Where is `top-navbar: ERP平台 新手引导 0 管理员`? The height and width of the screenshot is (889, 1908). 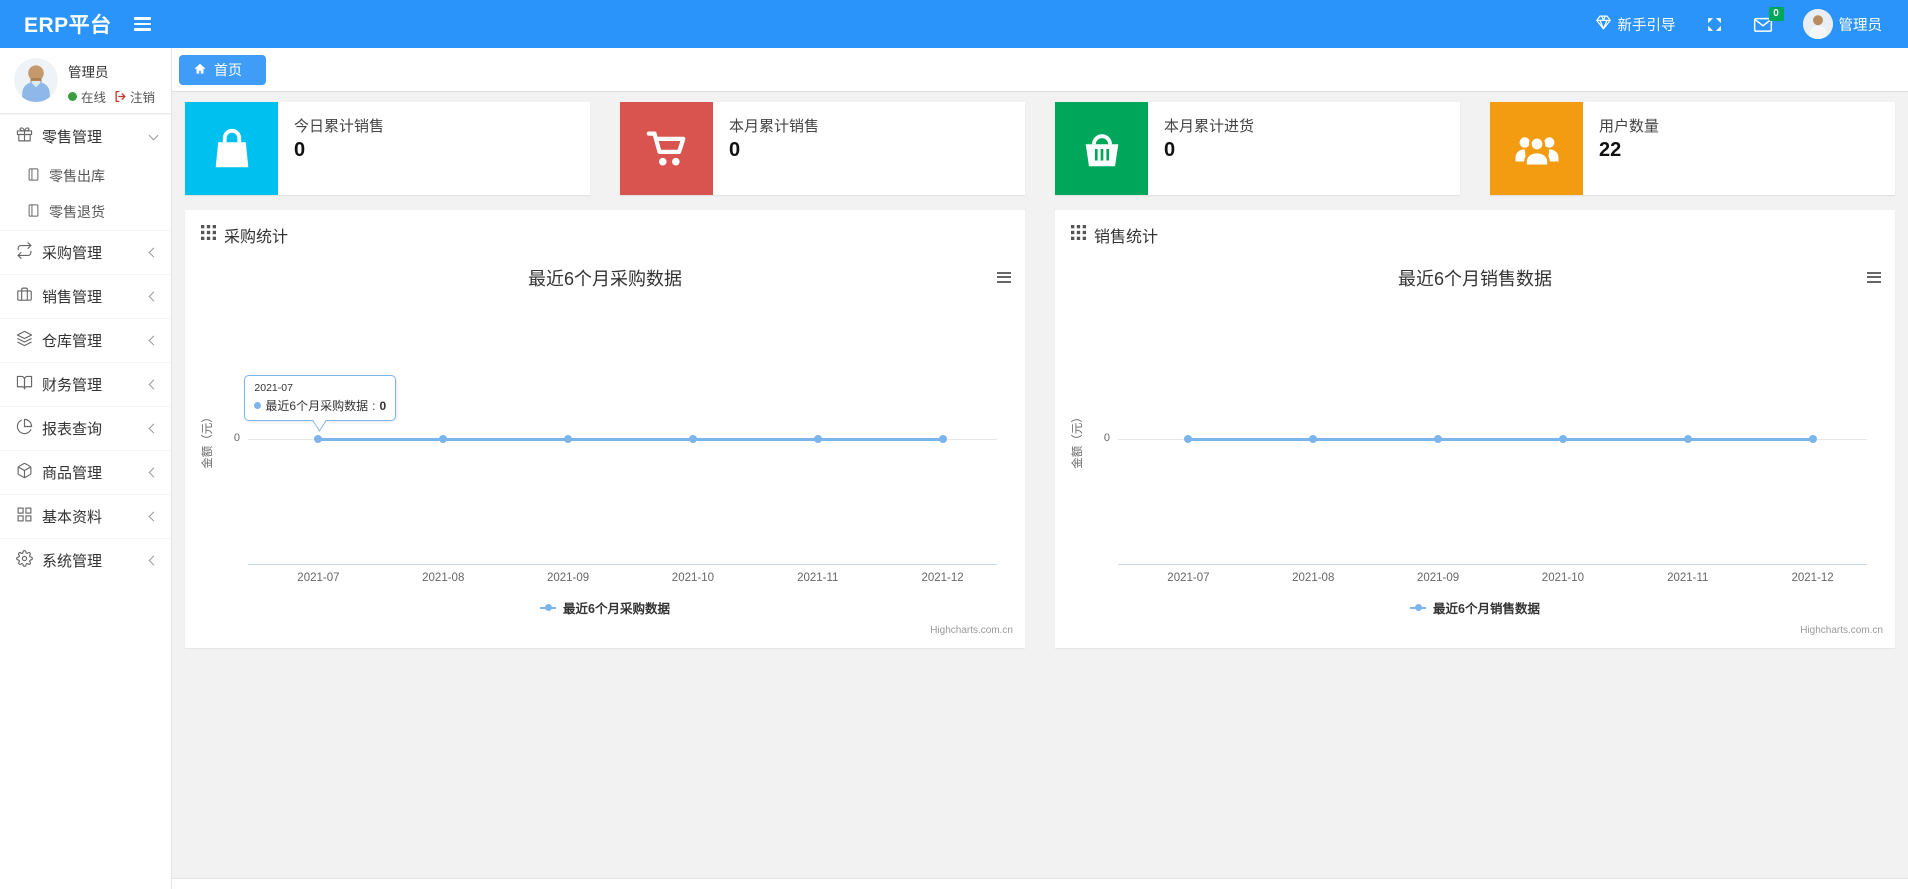
top-navbar: ERP平台 新手引导 0 管理员 is located at coordinates (954, 24).